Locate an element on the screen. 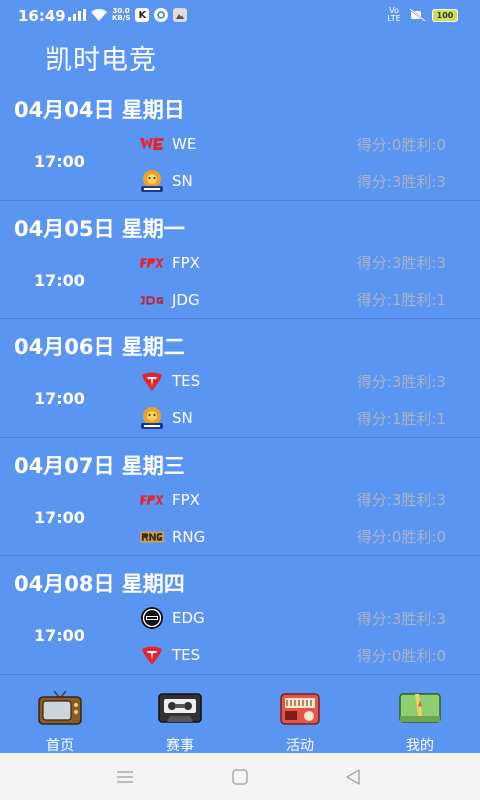  team-row: JDG 得分:1胜利:1 is located at coordinates (295, 300).